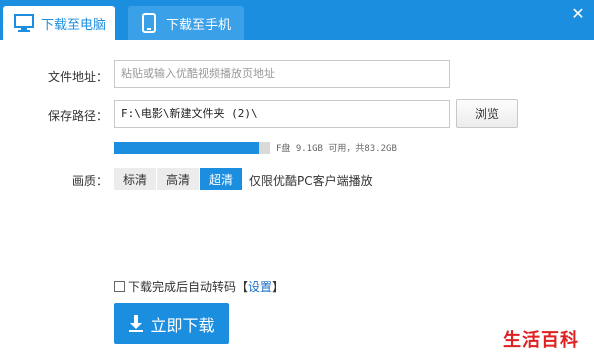 The height and width of the screenshot is (357, 594). I want to click on auto-convert-suffix: 】, so click(278, 287).